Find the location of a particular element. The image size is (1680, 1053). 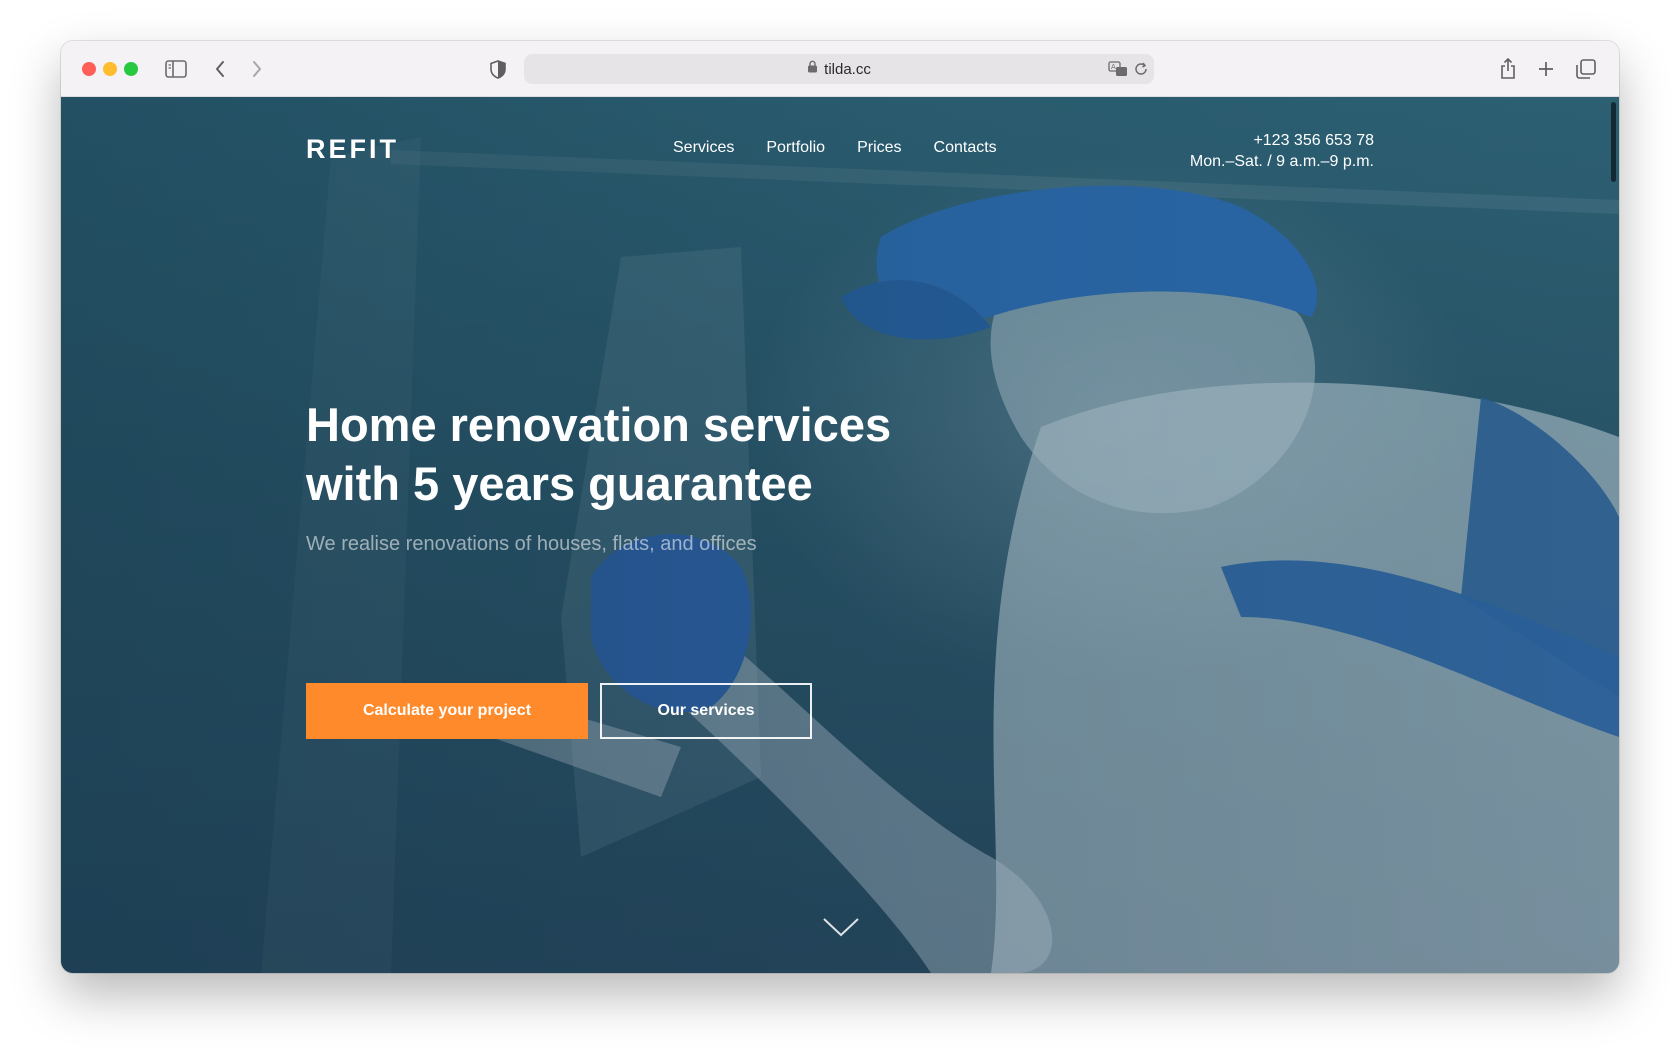

hero-headline-line1: Home renovation services is located at coordinates (599, 424).